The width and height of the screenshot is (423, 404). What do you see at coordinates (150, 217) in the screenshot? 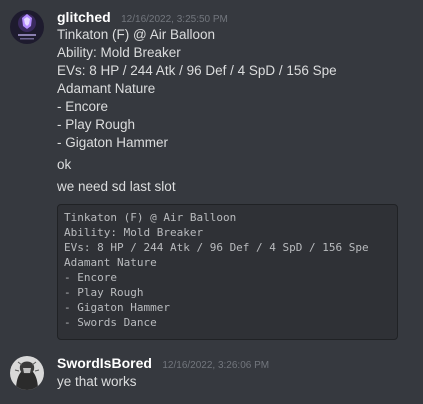
I see `code-line: Tinkaton (F) @ Air Balloon` at bounding box center [150, 217].